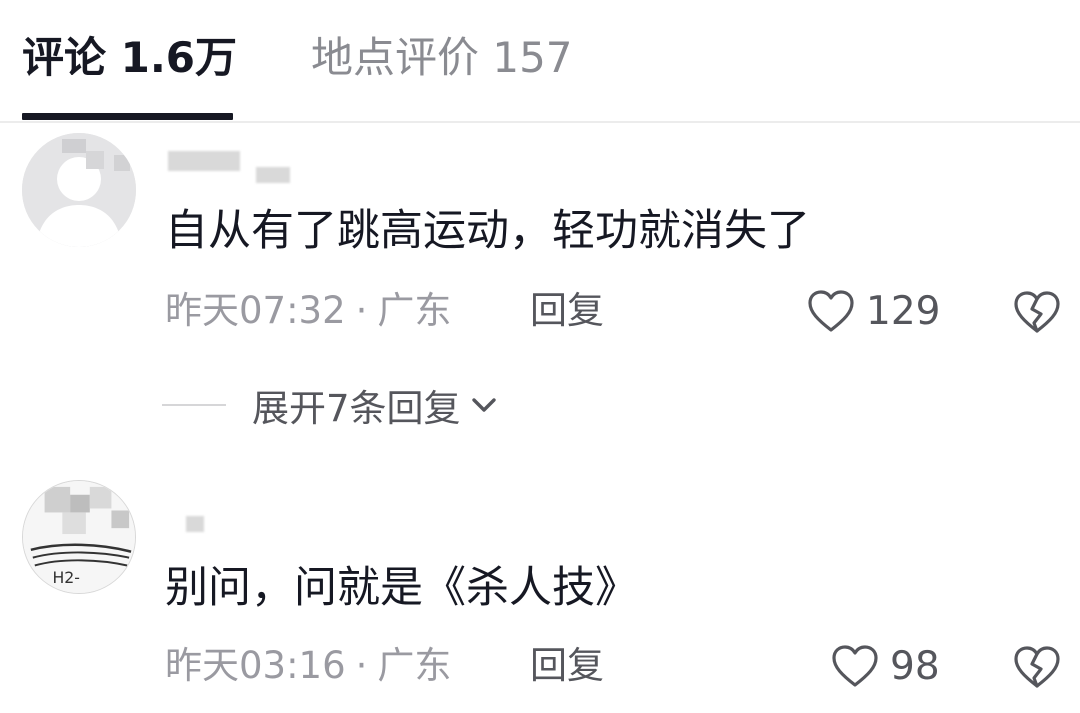 Image resolution: width=1080 pixels, height=713 pixels. What do you see at coordinates (903, 311) in the screenshot?
I see `like-count: 129` at bounding box center [903, 311].